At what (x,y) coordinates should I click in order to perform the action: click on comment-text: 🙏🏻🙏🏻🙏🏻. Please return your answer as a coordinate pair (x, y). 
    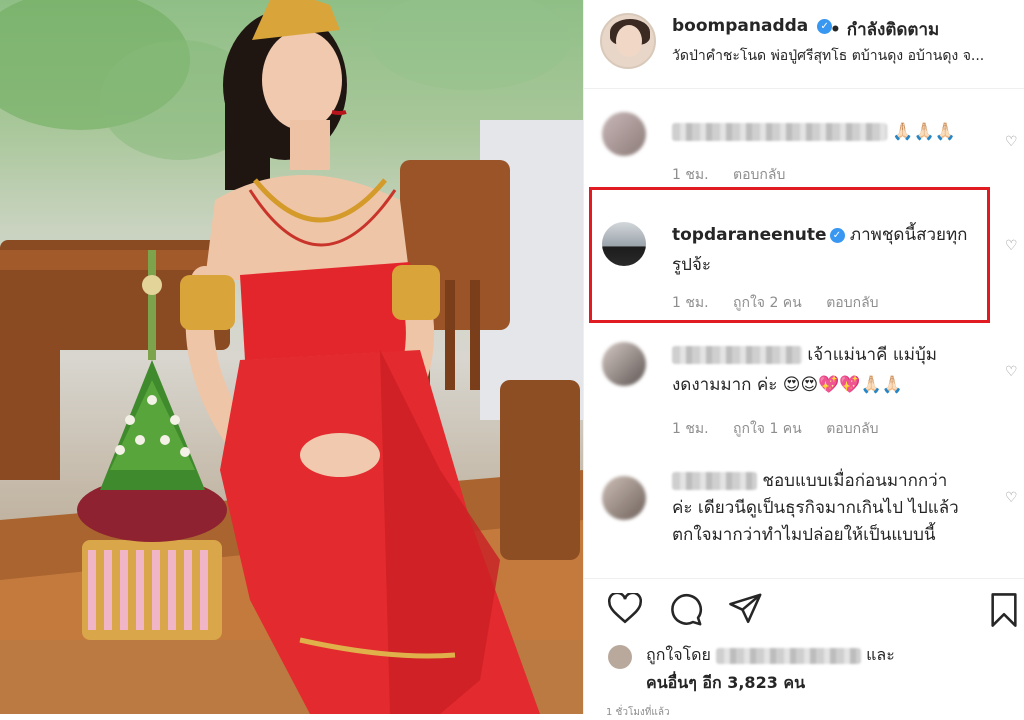
    Looking at the image, I should click on (924, 132).